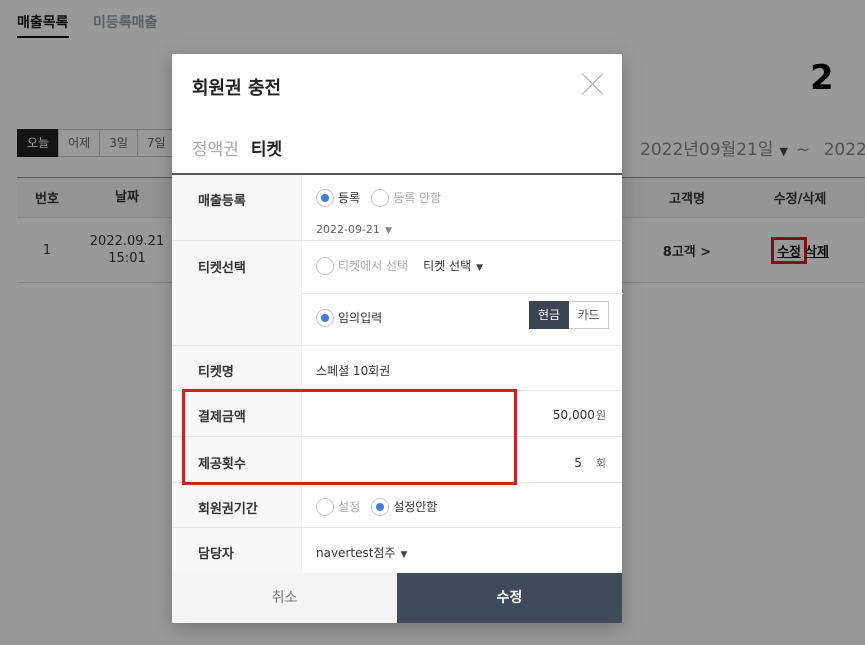  What do you see at coordinates (373, 266) in the screenshot?
I see `radio-from-ticket-label: 티켓에서 선택` at bounding box center [373, 266].